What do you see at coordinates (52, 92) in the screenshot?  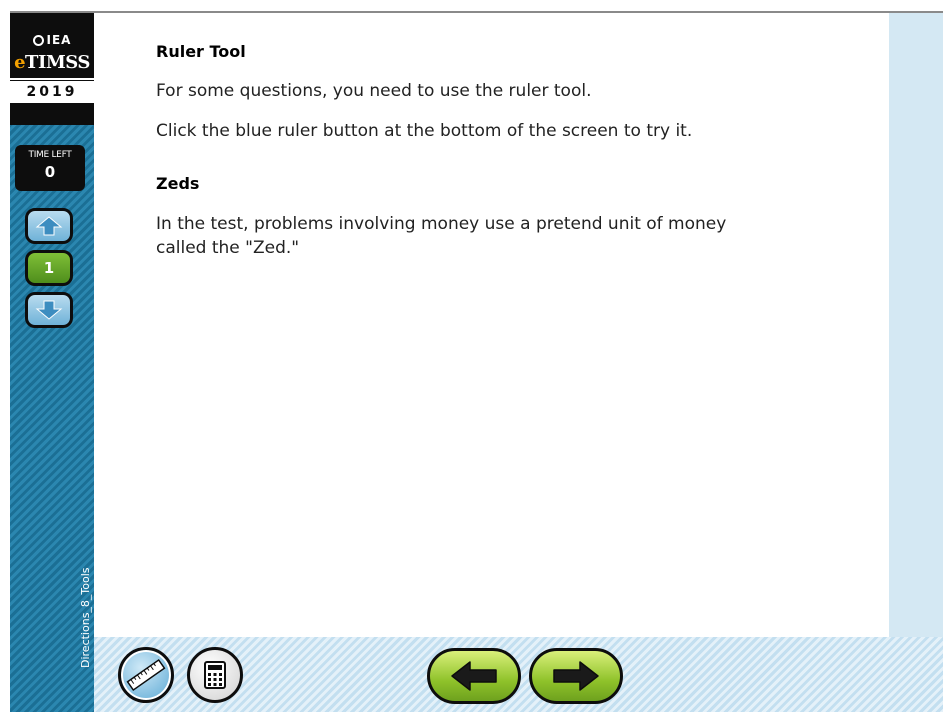 I see `logo-year: 2019` at bounding box center [52, 92].